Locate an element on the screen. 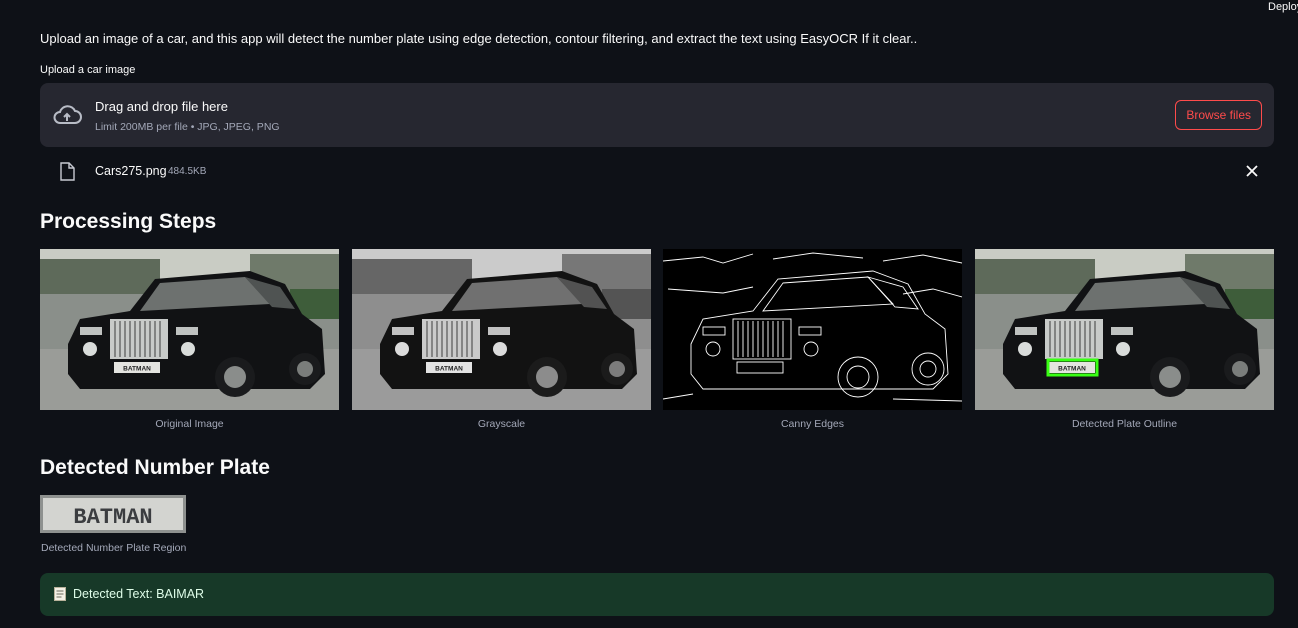  detected-text-alert: Detected Text: BAIMAR is located at coordinates (657, 594).